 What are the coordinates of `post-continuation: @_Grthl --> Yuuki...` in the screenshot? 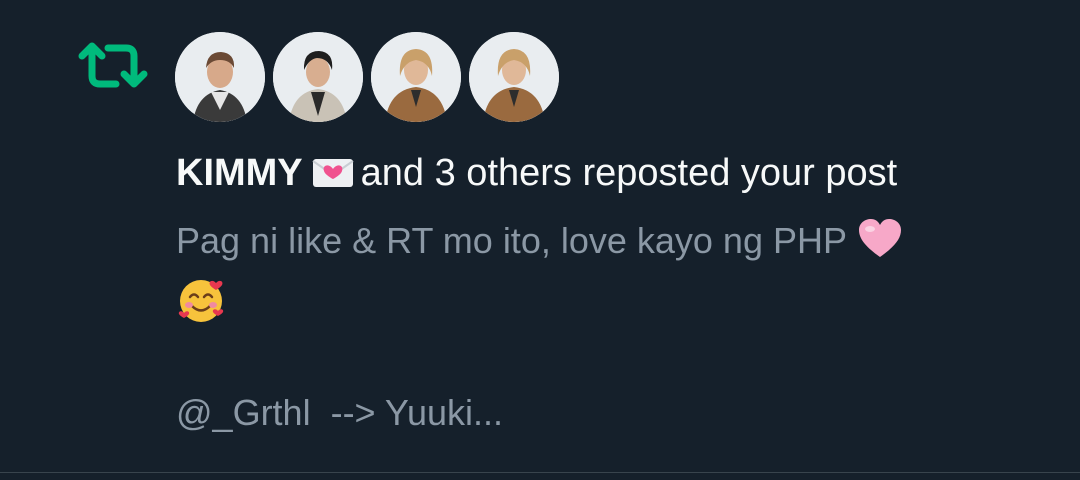 It's located at (340, 412).